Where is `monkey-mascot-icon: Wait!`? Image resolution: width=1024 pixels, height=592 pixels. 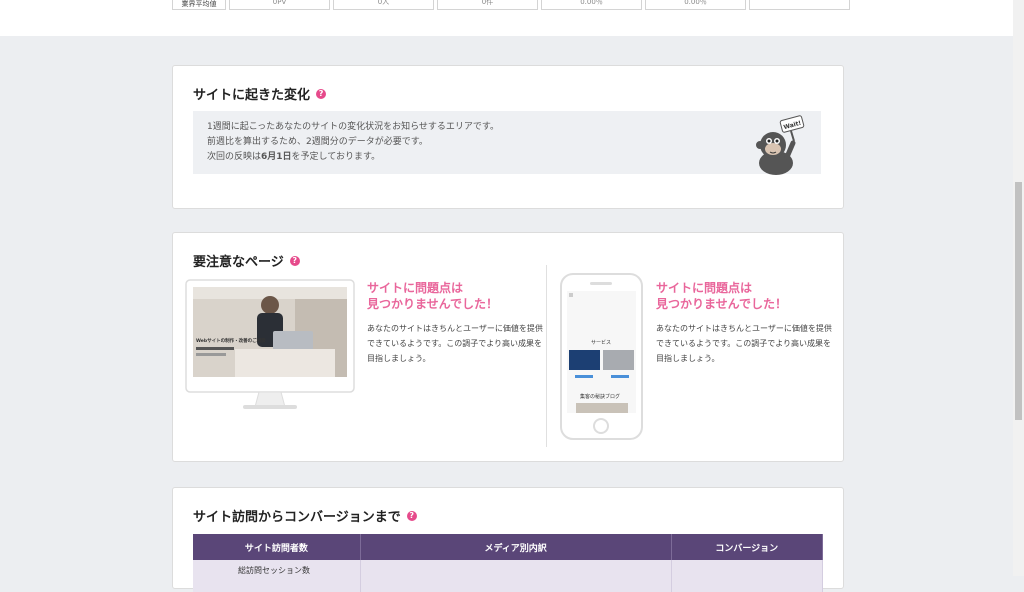 monkey-mascot-icon: Wait! is located at coordinates (780, 145).